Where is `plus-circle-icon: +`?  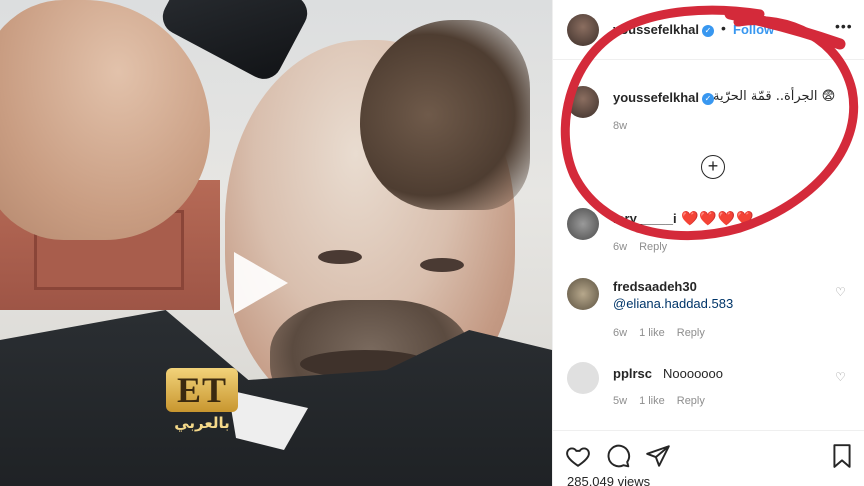
plus-circle-icon: + is located at coordinates (713, 167).